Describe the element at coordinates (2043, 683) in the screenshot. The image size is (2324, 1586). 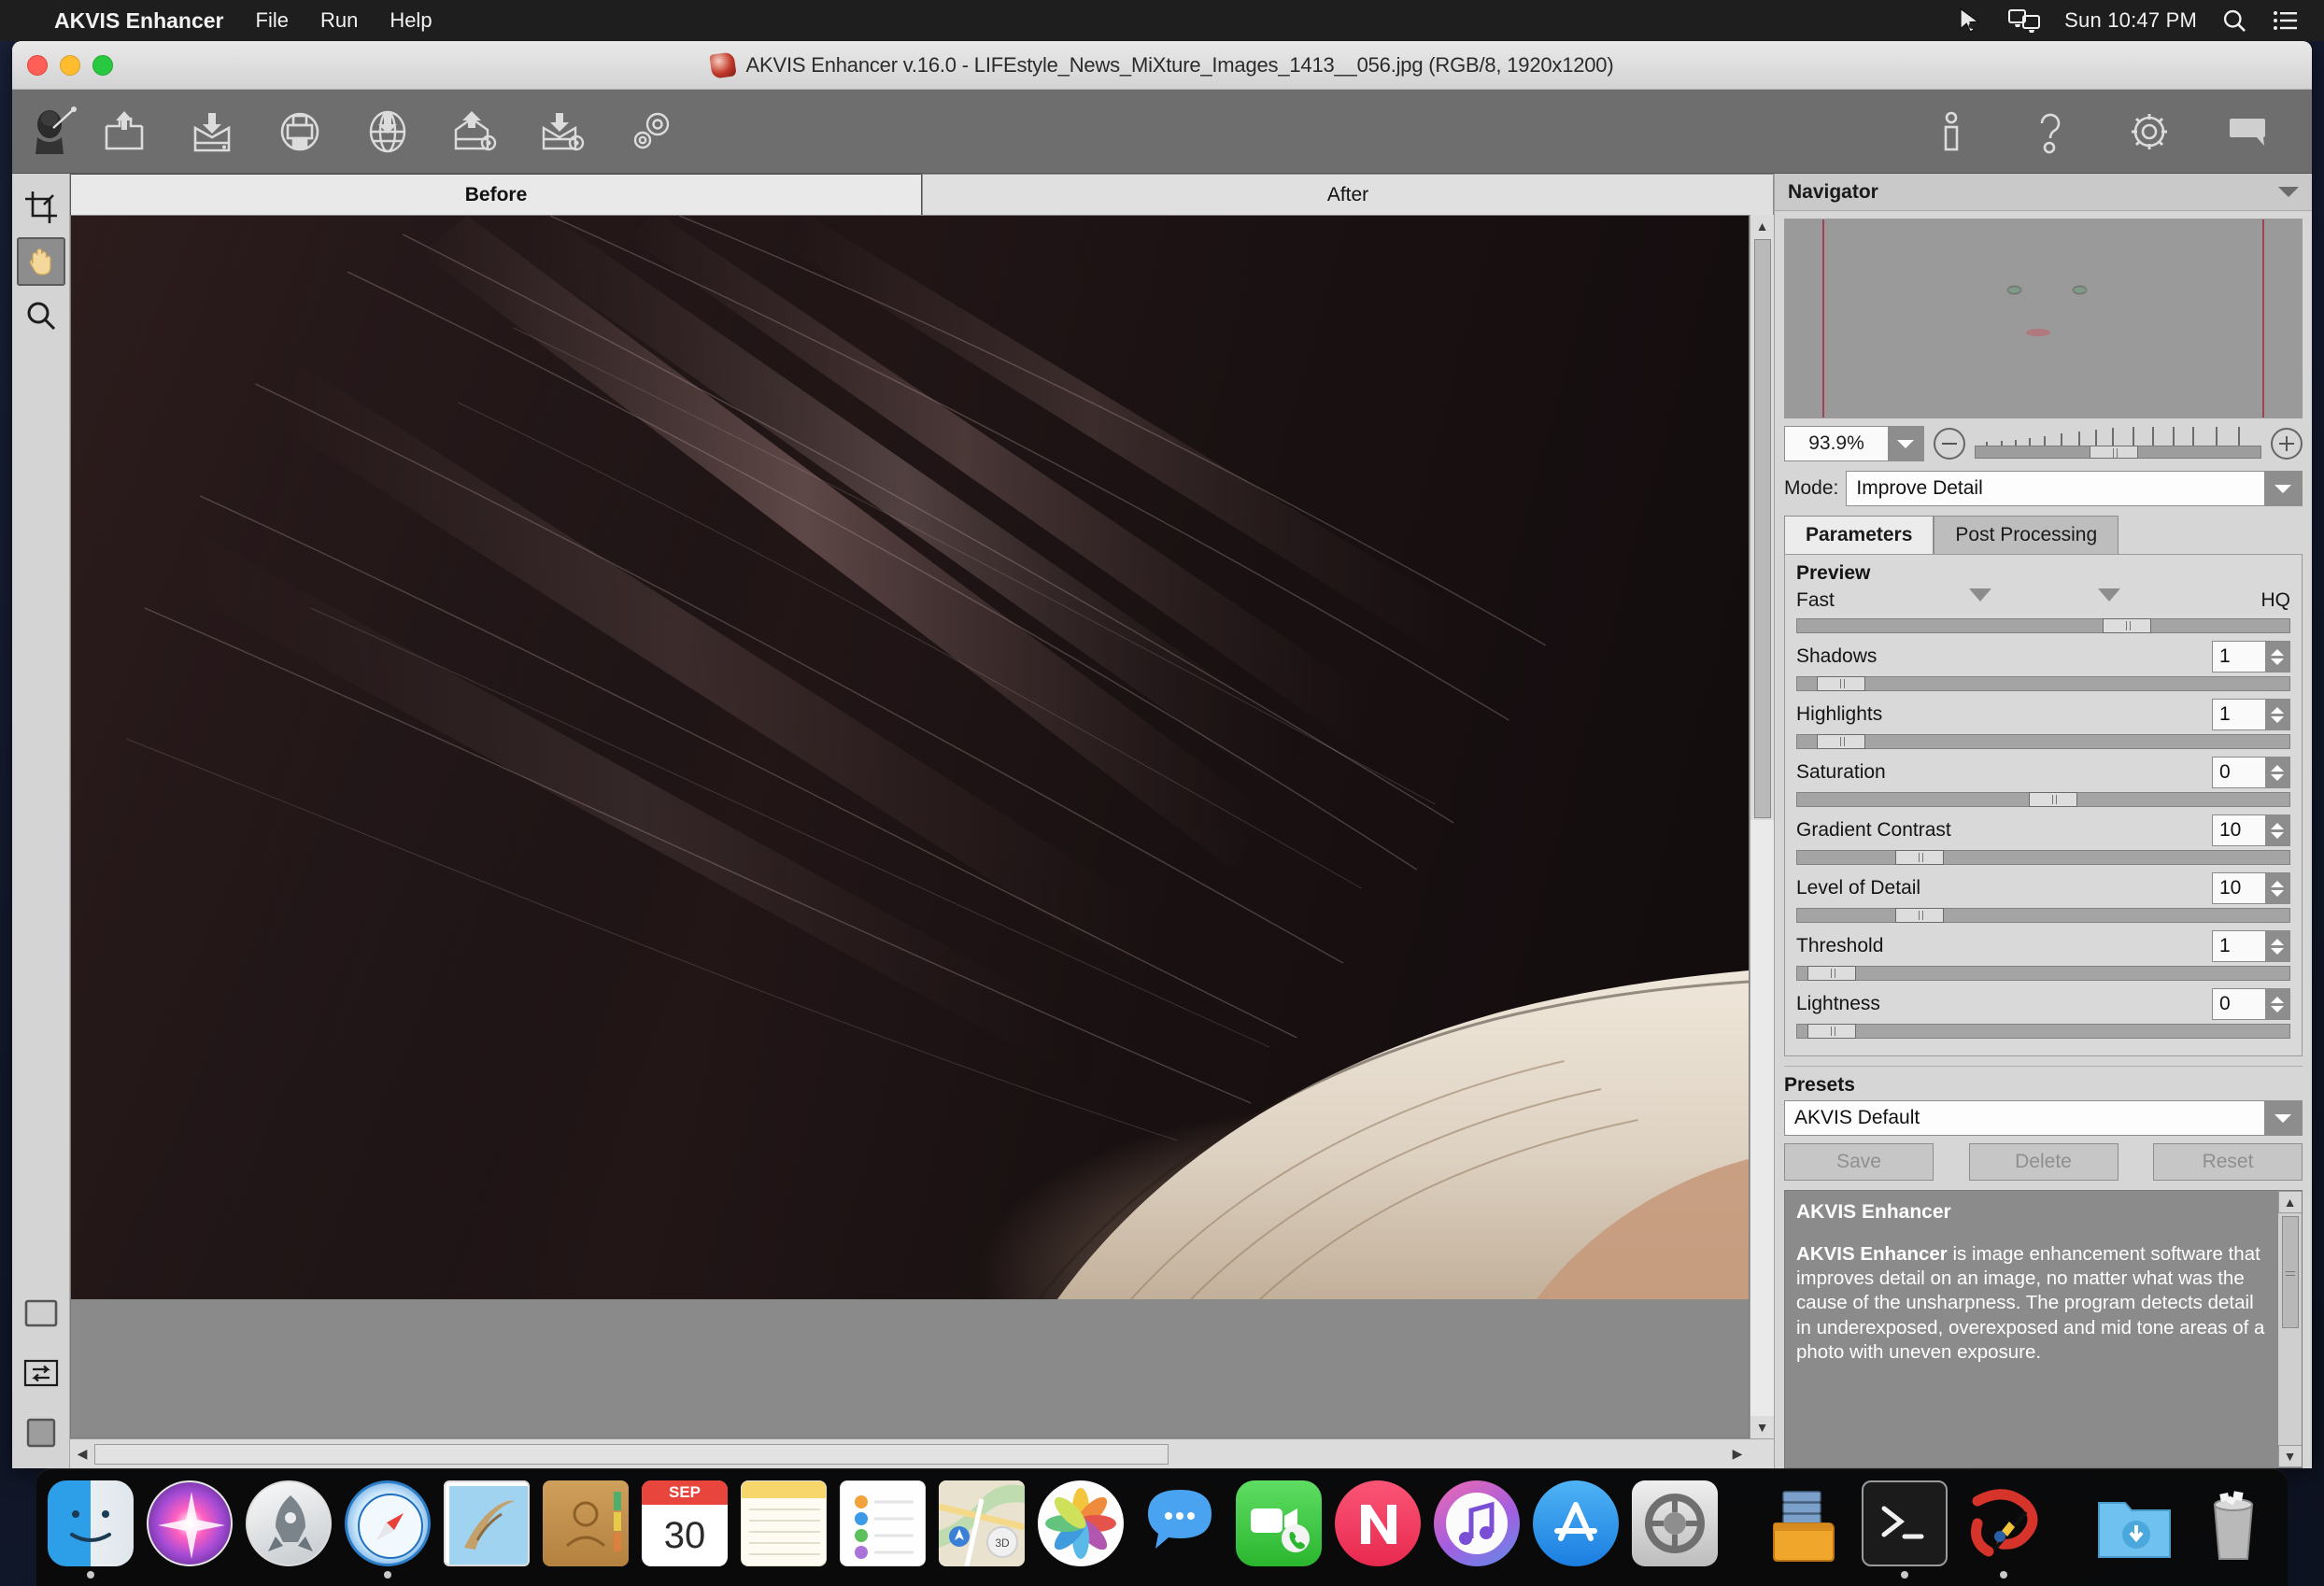
I see `param-slider-shadows` at that location.